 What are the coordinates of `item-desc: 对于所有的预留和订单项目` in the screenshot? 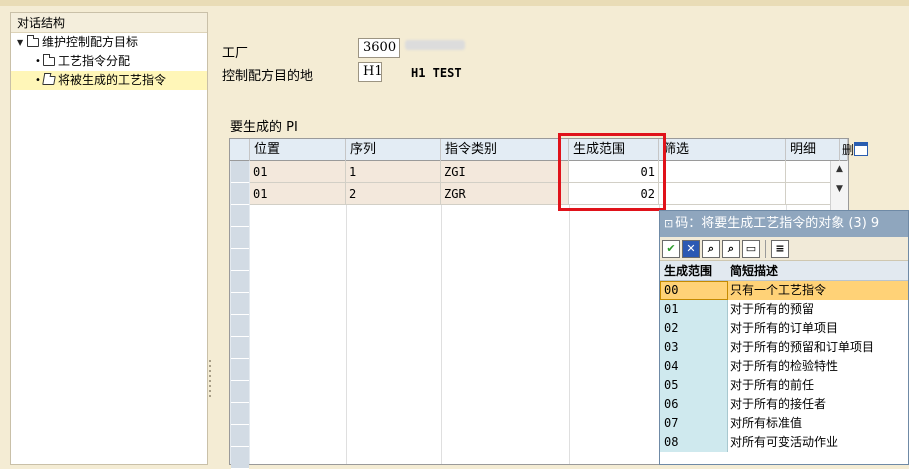 It's located at (802, 347).